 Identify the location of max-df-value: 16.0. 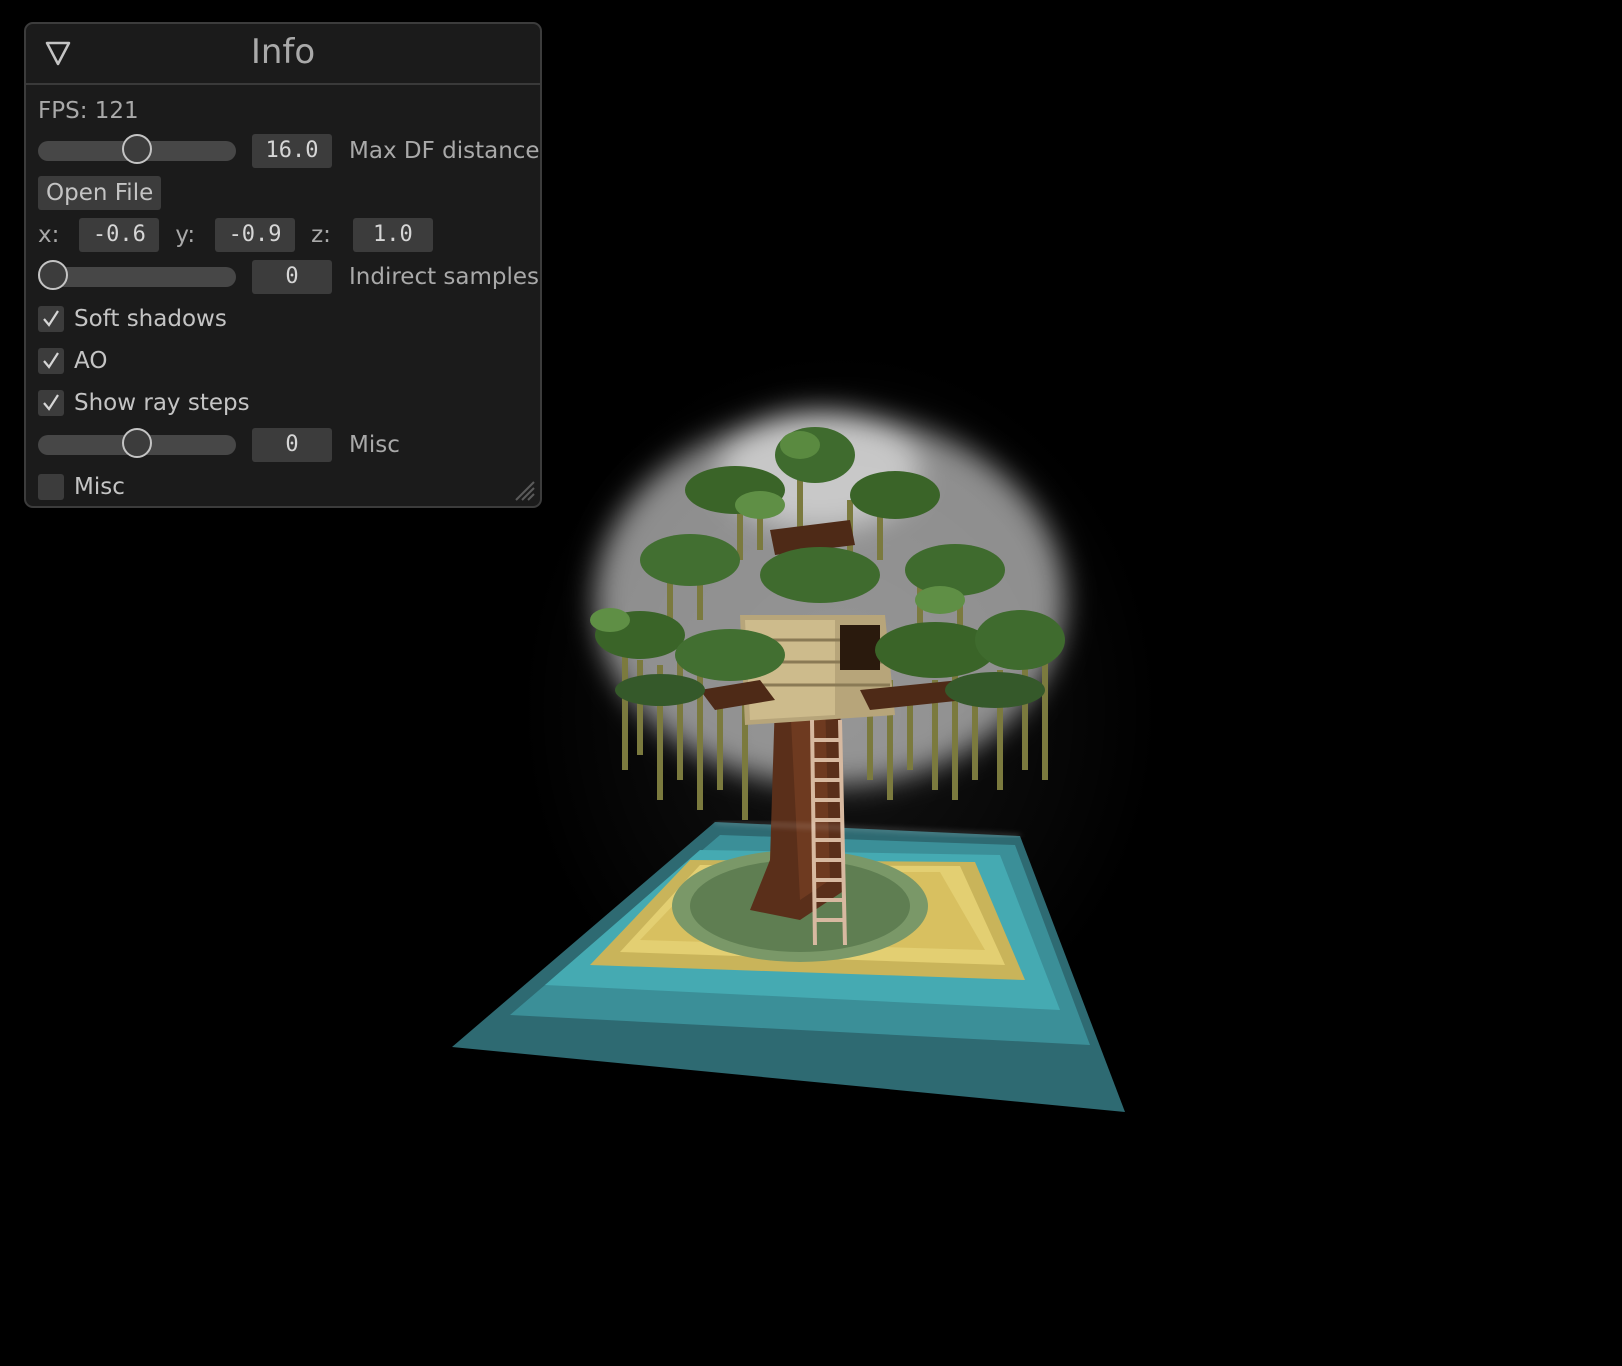
(292, 151).